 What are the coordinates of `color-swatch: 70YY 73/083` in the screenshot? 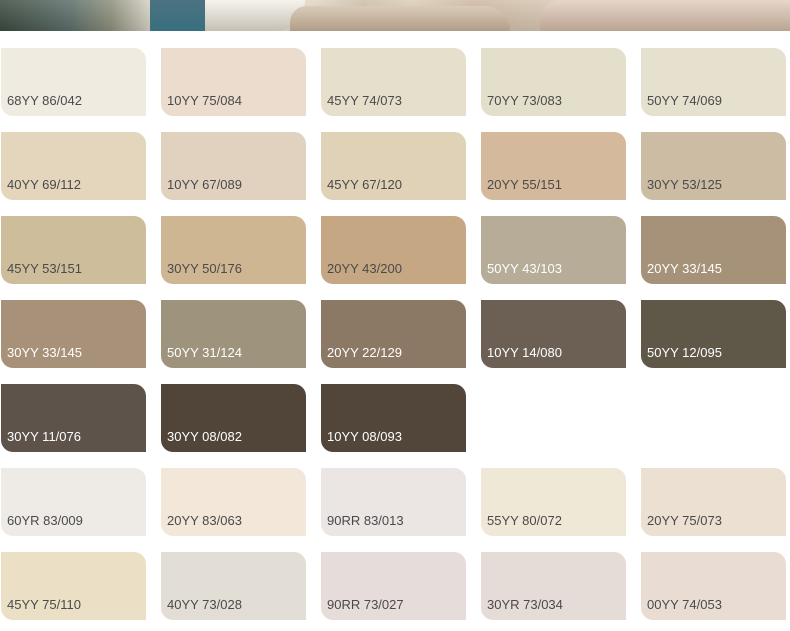 It's located at (553, 82).